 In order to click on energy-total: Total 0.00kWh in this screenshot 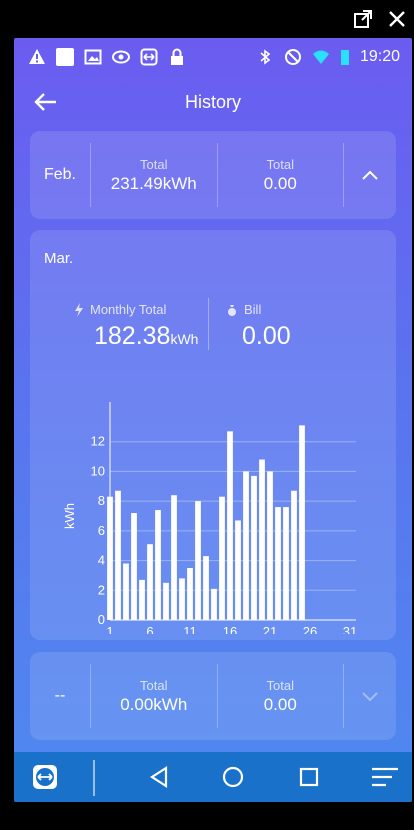, I will do `click(154, 696)`.